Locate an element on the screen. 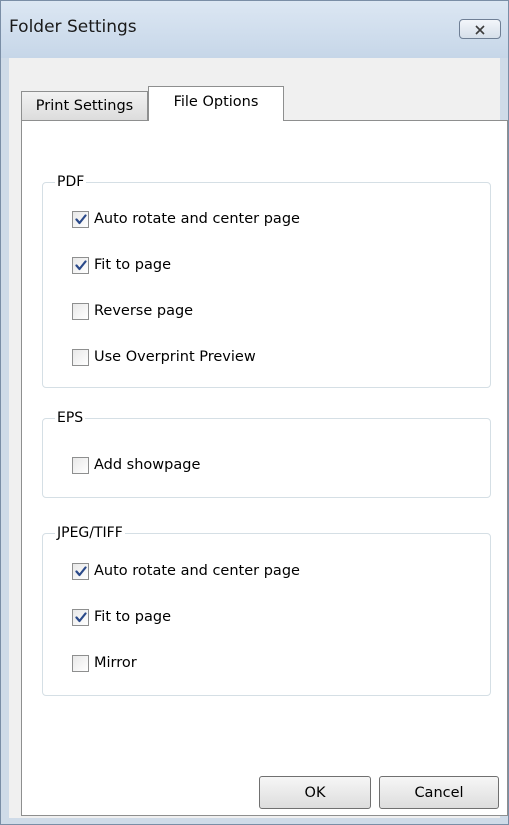  eps-add-showpage-checkbox: Add showpage is located at coordinates (136, 465).